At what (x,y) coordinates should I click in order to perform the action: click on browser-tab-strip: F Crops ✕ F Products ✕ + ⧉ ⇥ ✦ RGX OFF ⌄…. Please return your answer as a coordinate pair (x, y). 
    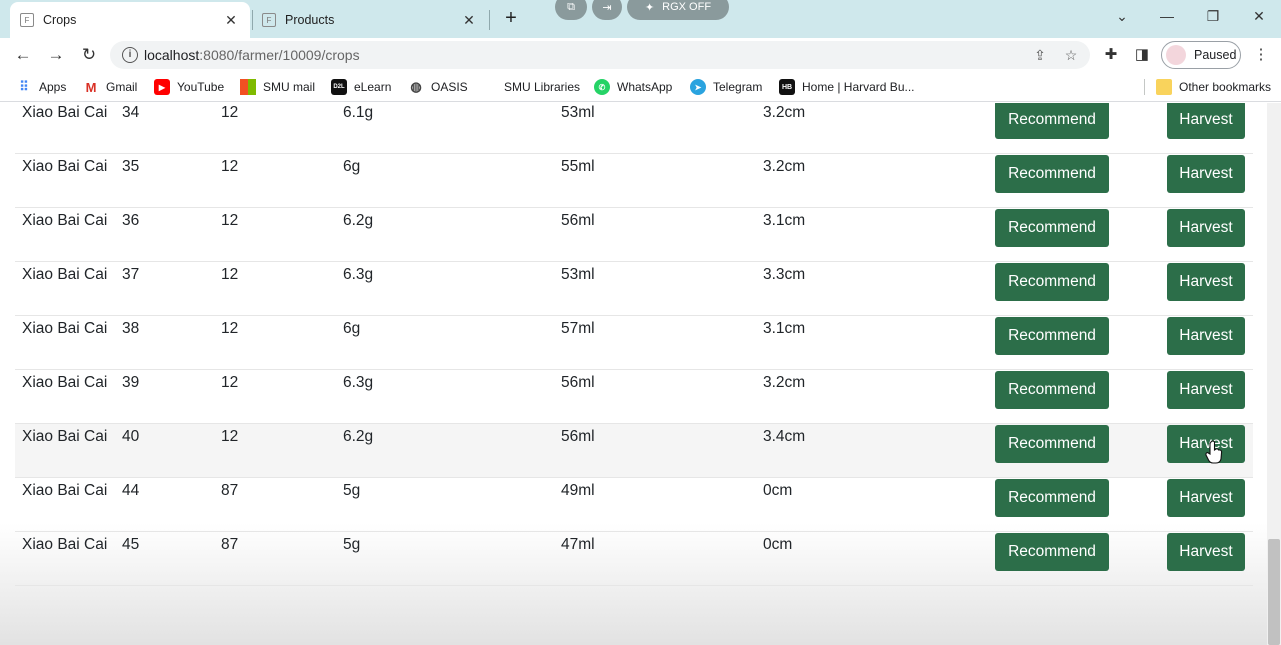
    Looking at the image, I should click on (640, 19).